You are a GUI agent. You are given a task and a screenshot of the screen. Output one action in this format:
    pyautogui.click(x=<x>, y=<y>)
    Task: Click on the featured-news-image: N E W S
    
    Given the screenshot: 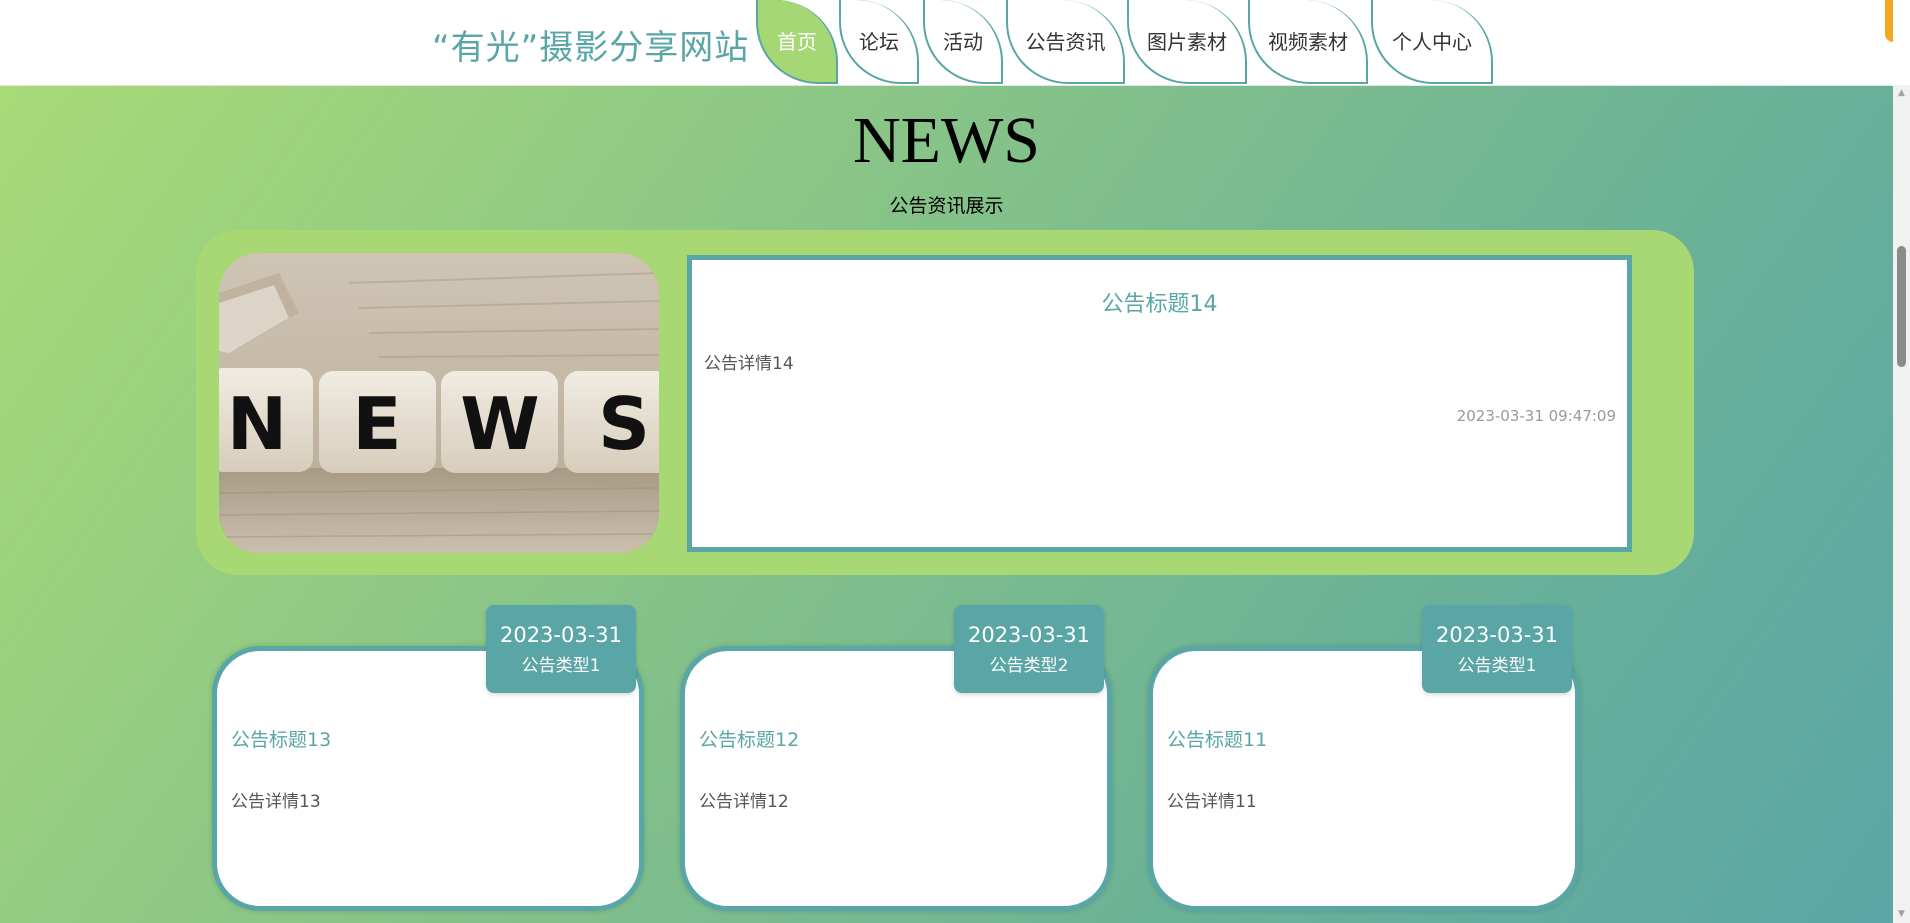 What is the action you would take?
    pyautogui.click(x=439, y=403)
    